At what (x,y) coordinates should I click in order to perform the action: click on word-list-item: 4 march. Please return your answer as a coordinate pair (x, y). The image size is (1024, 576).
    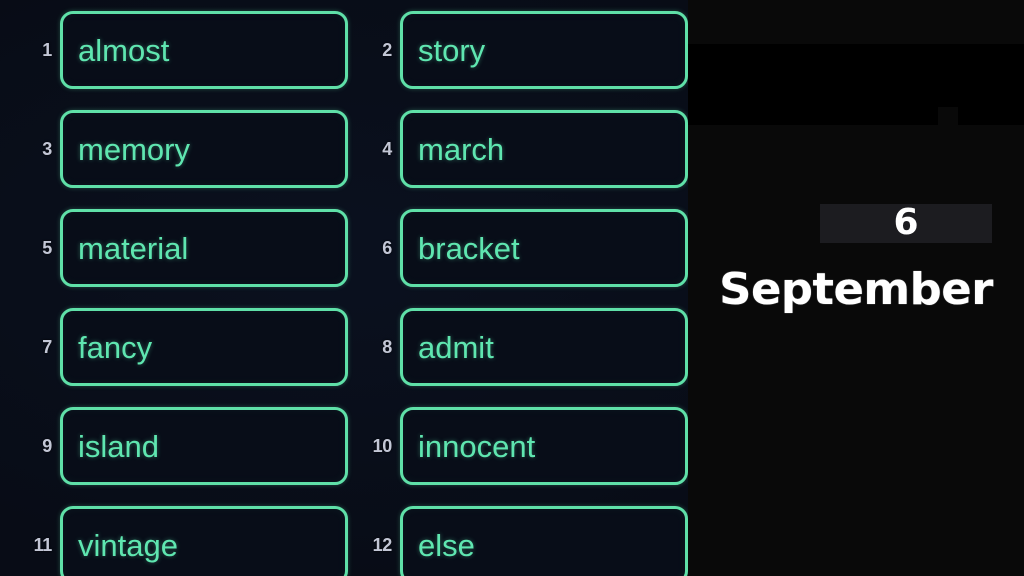
    Looking at the image, I should click on (514, 149).